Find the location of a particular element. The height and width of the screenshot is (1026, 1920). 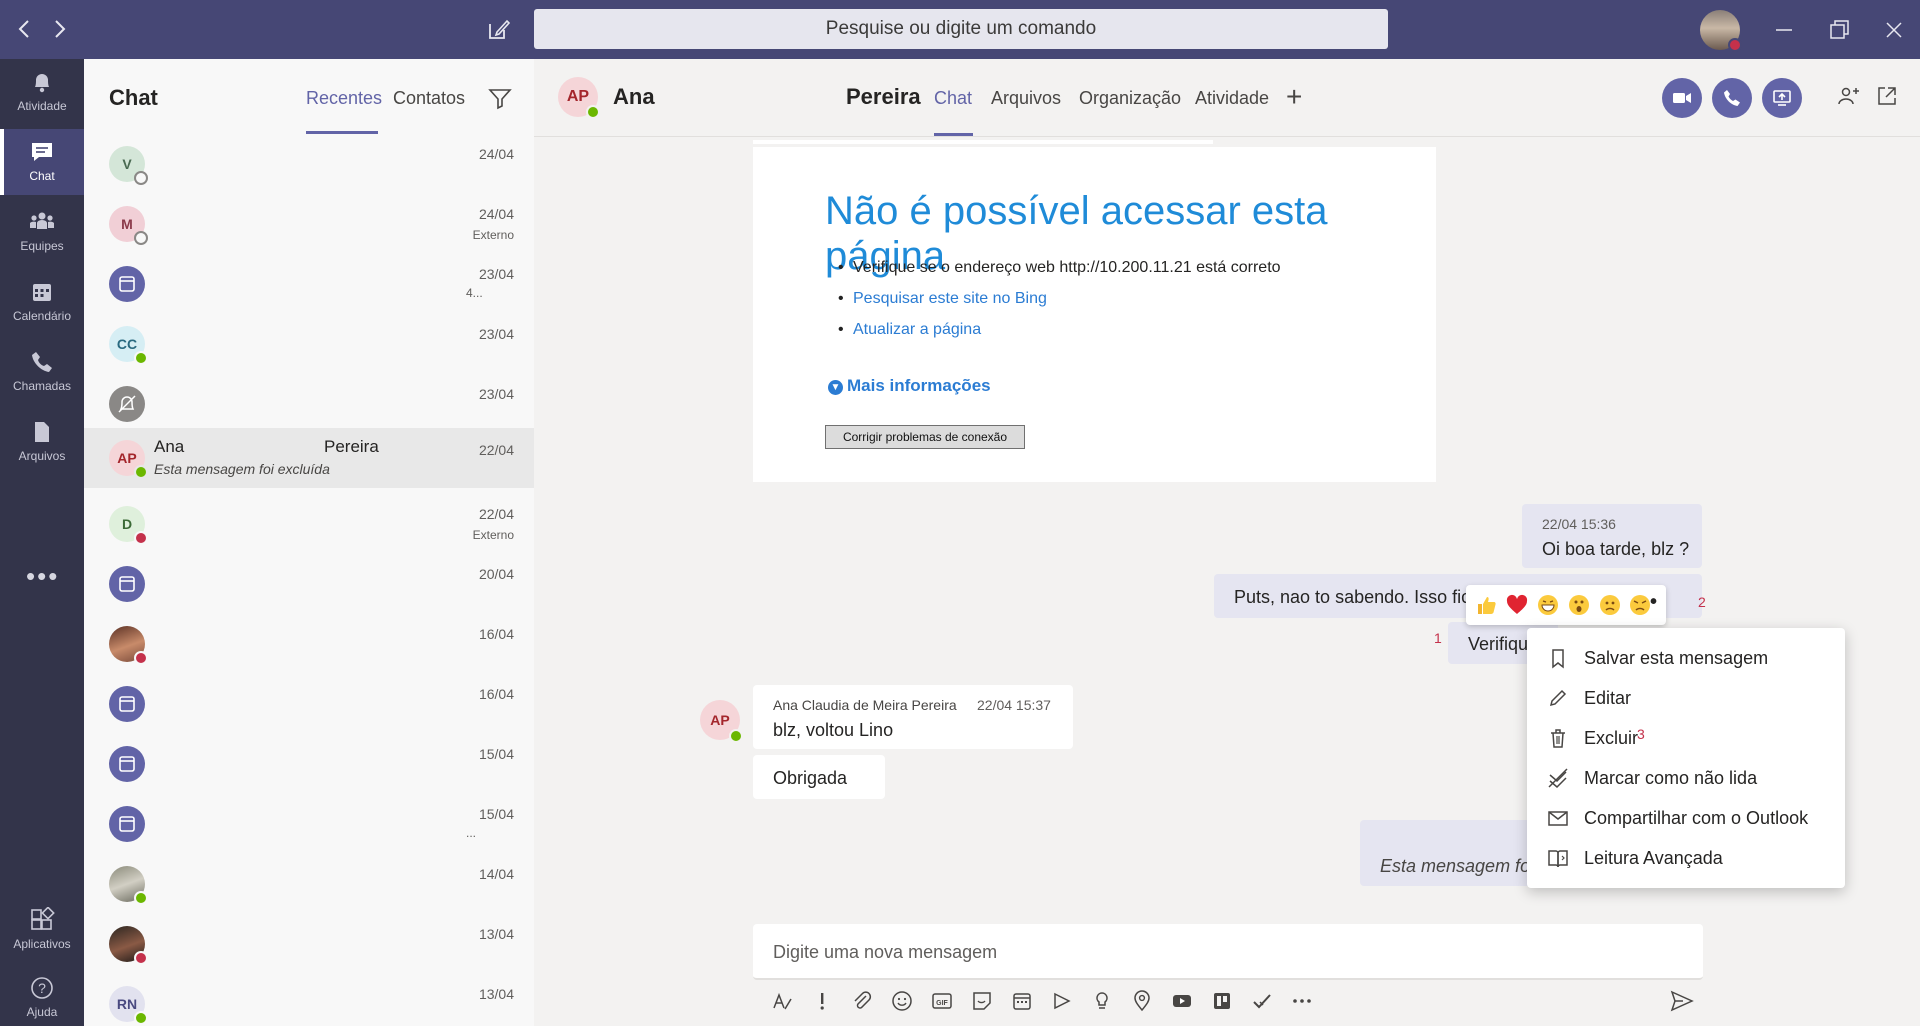

tab-contatos: Contatos is located at coordinates (429, 98).